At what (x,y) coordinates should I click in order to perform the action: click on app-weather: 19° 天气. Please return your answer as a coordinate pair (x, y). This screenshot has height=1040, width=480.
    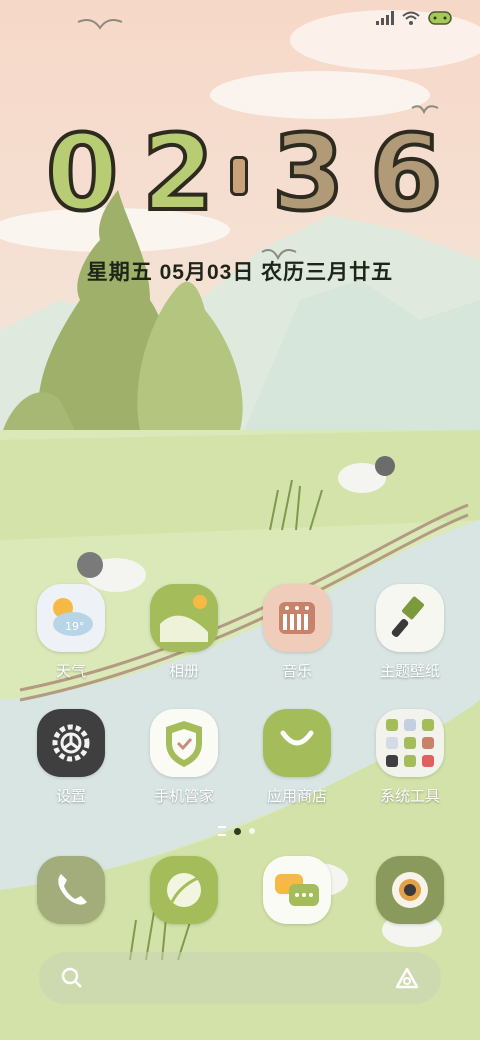
    Looking at the image, I should click on (71, 632).